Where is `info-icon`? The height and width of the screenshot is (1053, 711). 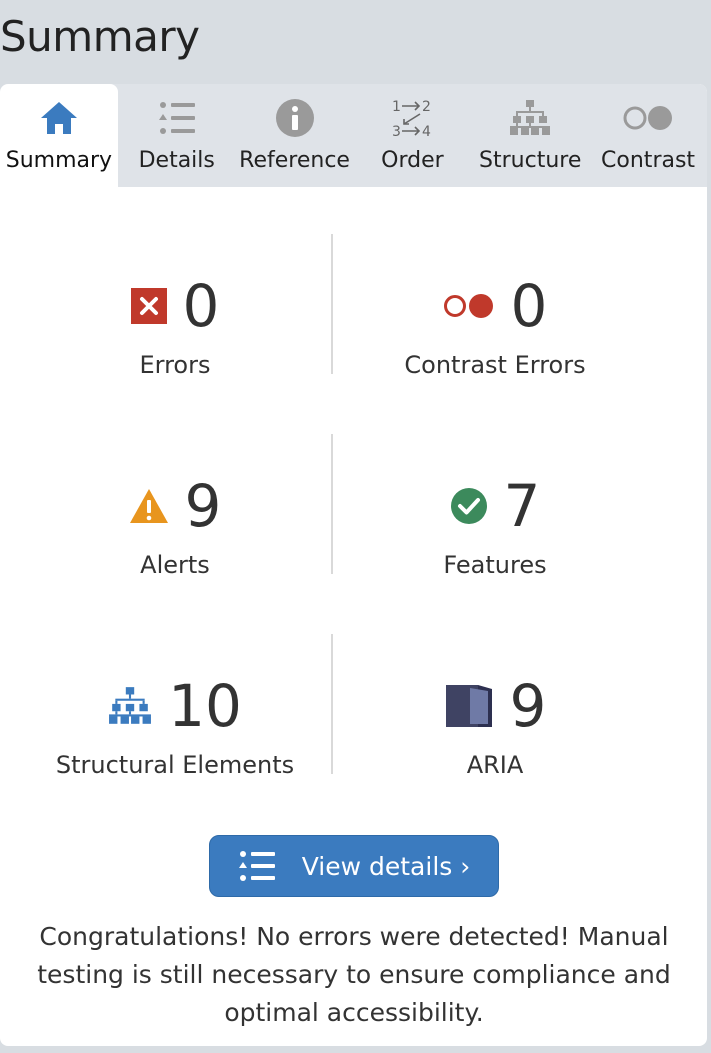 info-icon is located at coordinates (295, 118).